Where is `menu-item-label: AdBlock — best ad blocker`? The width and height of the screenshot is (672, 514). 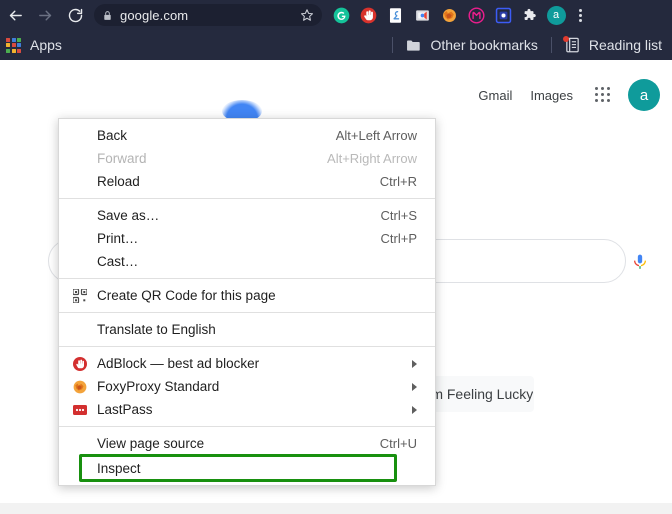 menu-item-label: AdBlock — best ad blocker is located at coordinates (178, 363).